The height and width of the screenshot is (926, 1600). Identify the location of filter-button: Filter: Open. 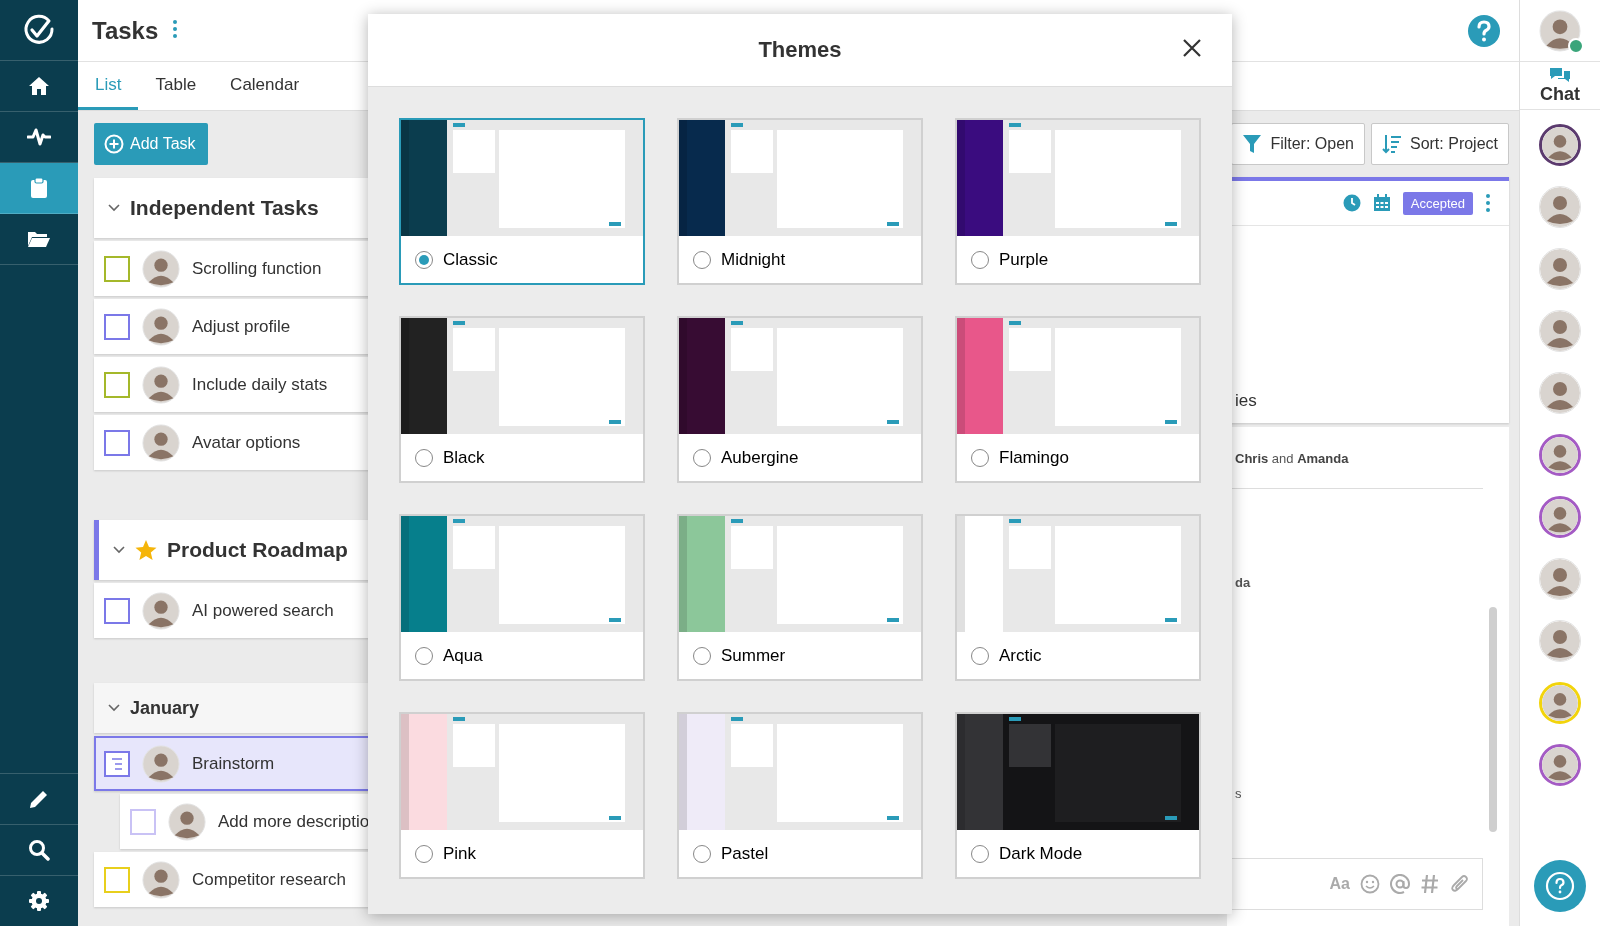
(1298, 144).